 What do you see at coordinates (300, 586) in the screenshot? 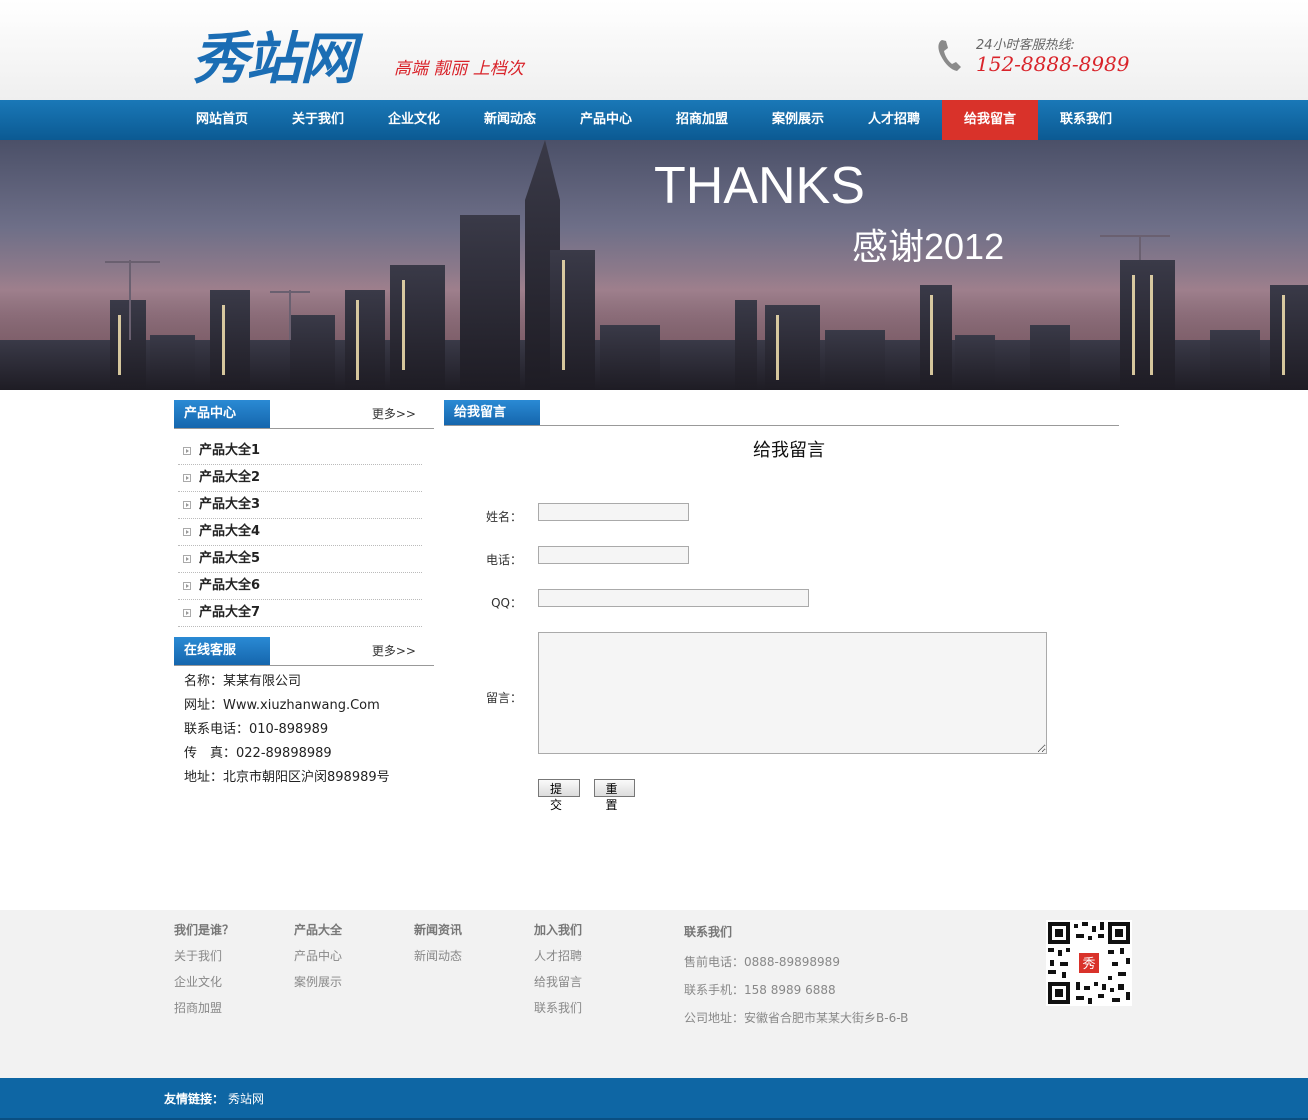
I see `product-item: 产品大全6` at bounding box center [300, 586].